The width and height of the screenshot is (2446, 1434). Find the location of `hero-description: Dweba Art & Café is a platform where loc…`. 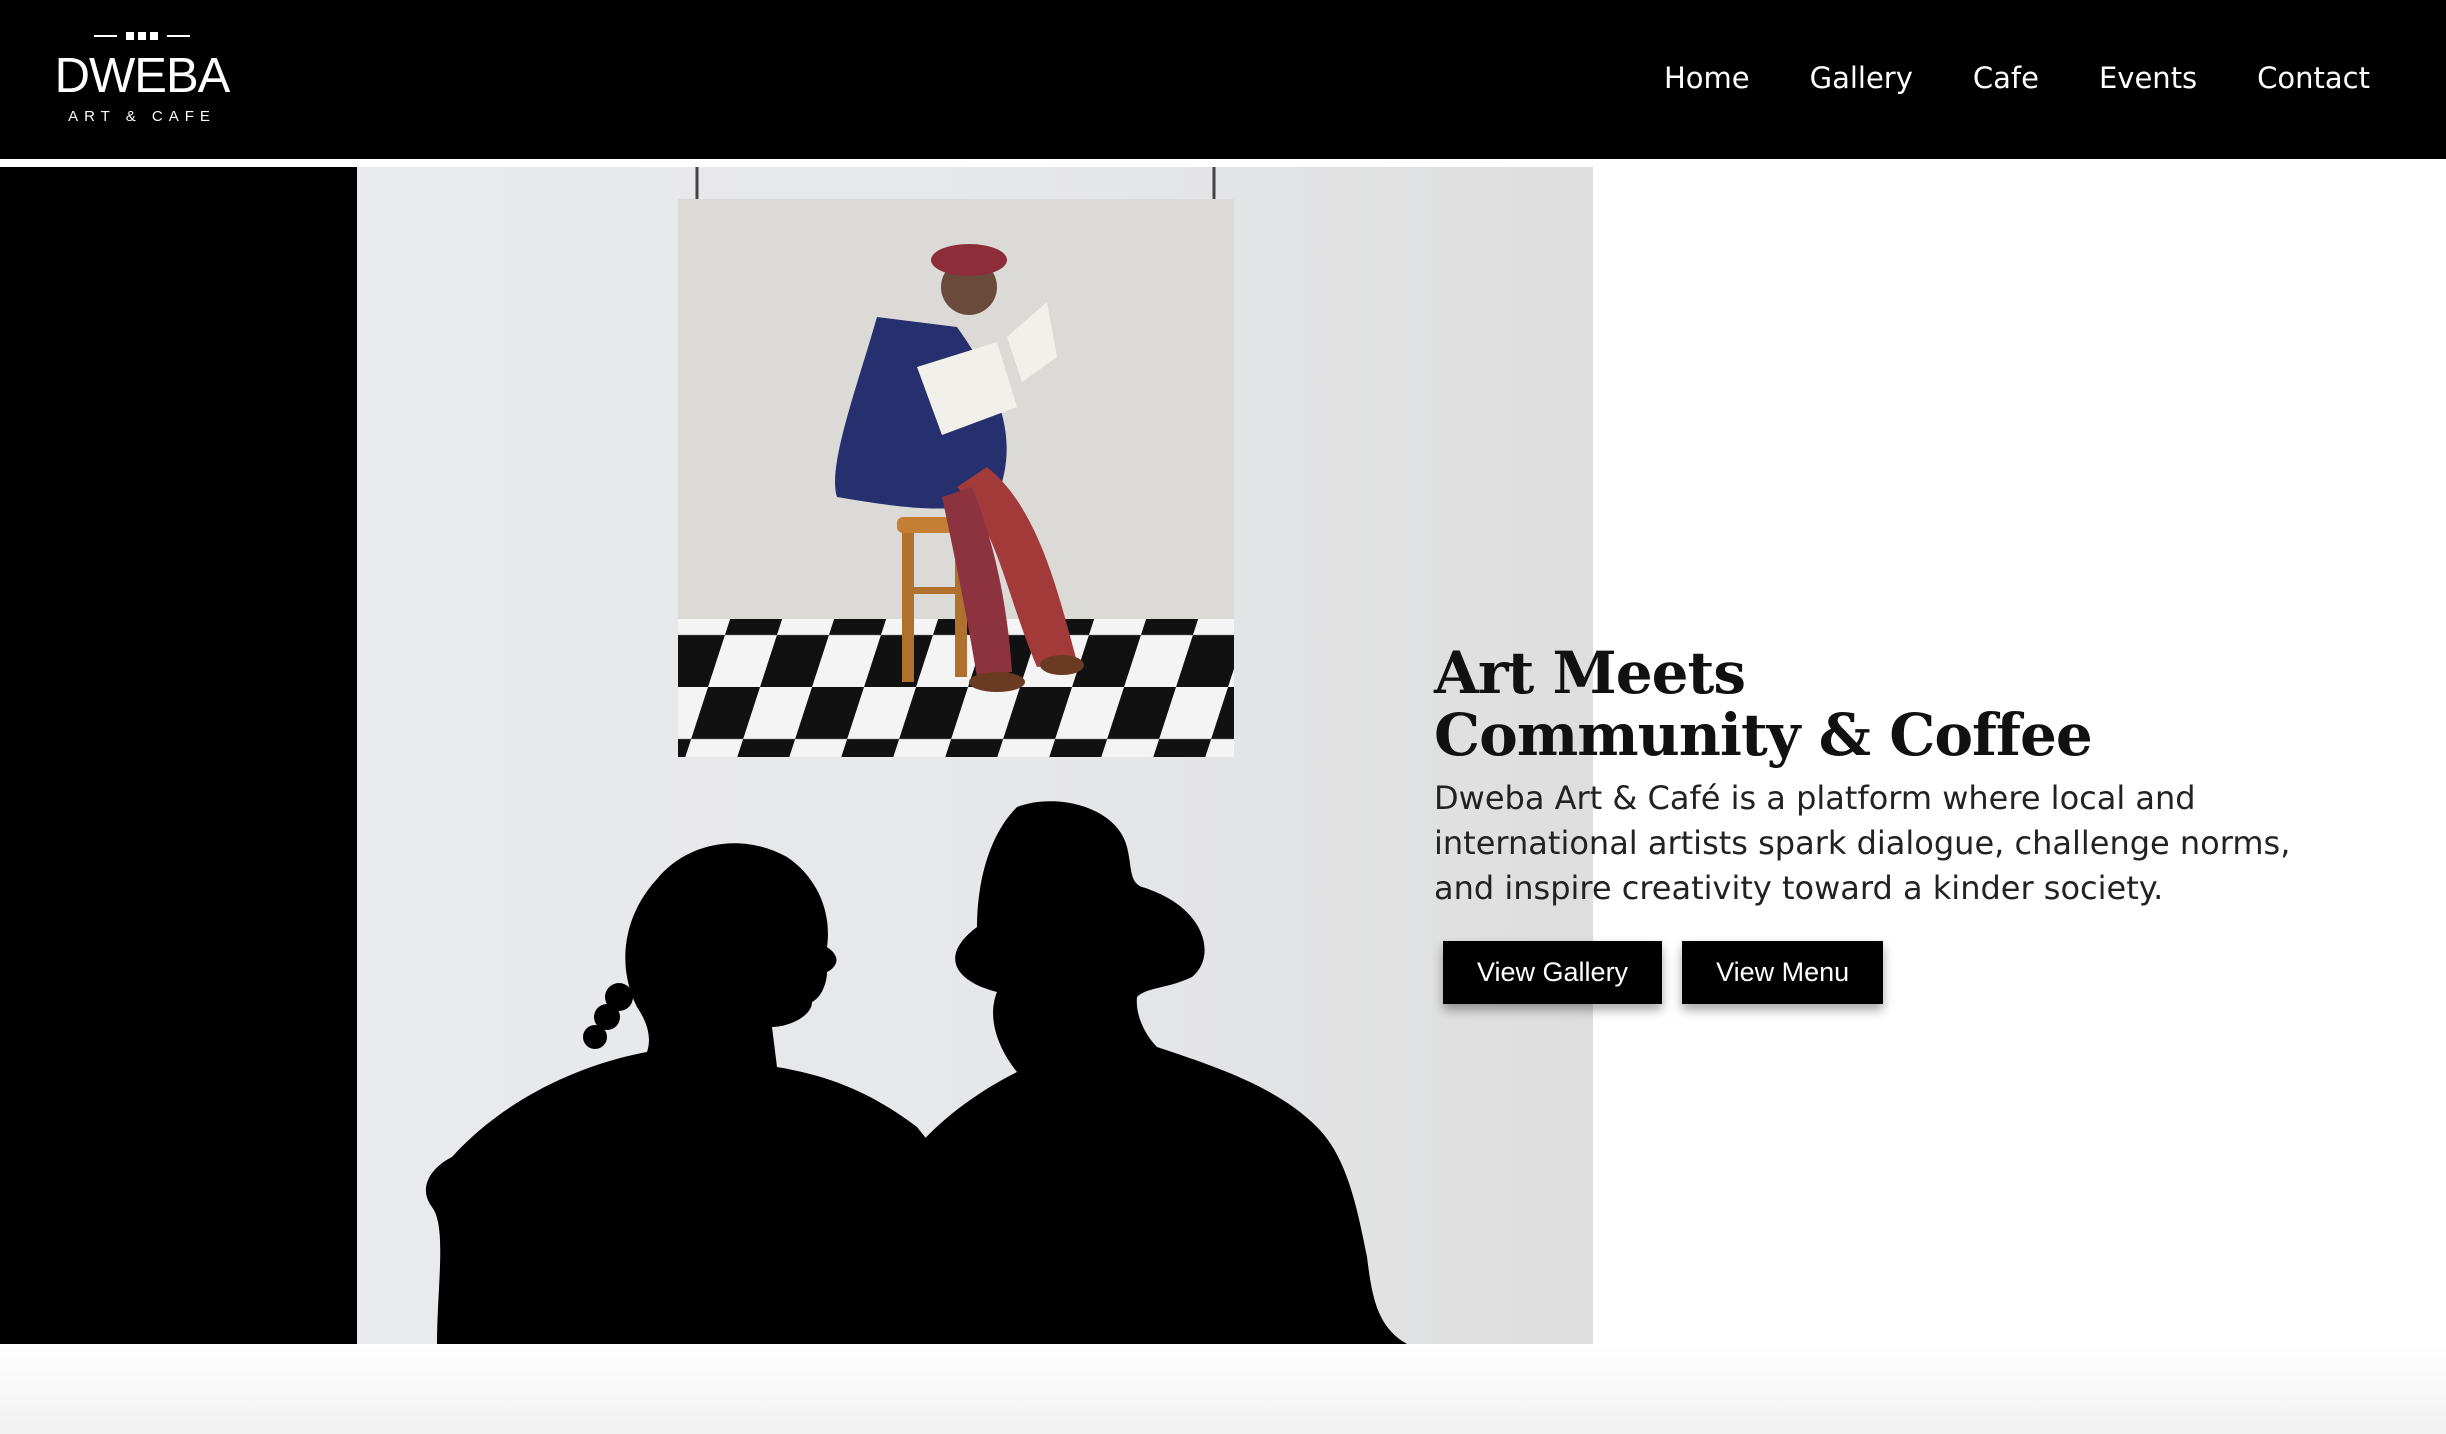

hero-description: Dweba Art & Café is a platform where loc… is located at coordinates (1862, 843).